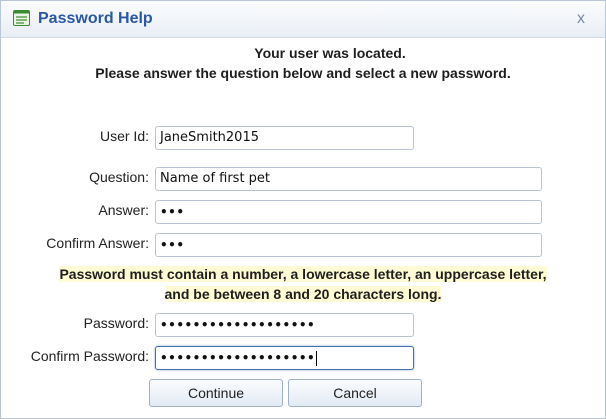 The image size is (606, 419). Describe the element at coordinates (348, 212) in the screenshot. I see `answer-field: •••` at that location.